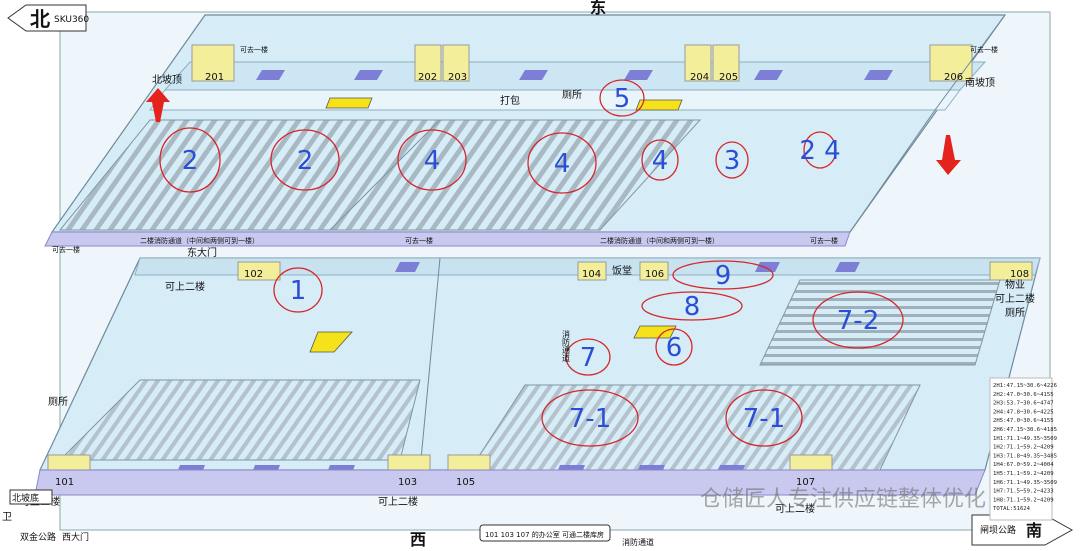 The height and width of the screenshot is (551, 1080). Describe the element at coordinates (598, 8) in the screenshot. I see `compass-east-label: 东` at that location.